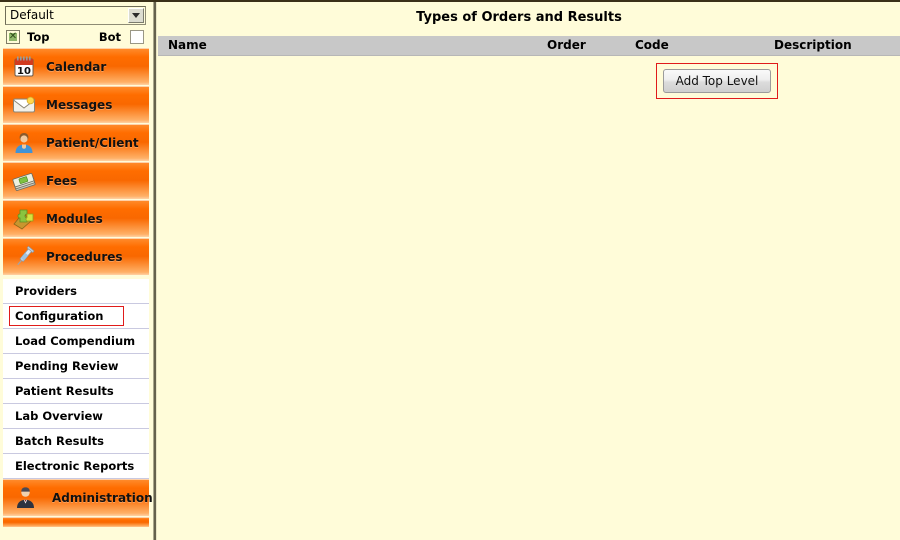 The width and height of the screenshot is (900, 540). Describe the element at coordinates (652, 45) in the screenshot. I see `column-header-code: Code` at that location.